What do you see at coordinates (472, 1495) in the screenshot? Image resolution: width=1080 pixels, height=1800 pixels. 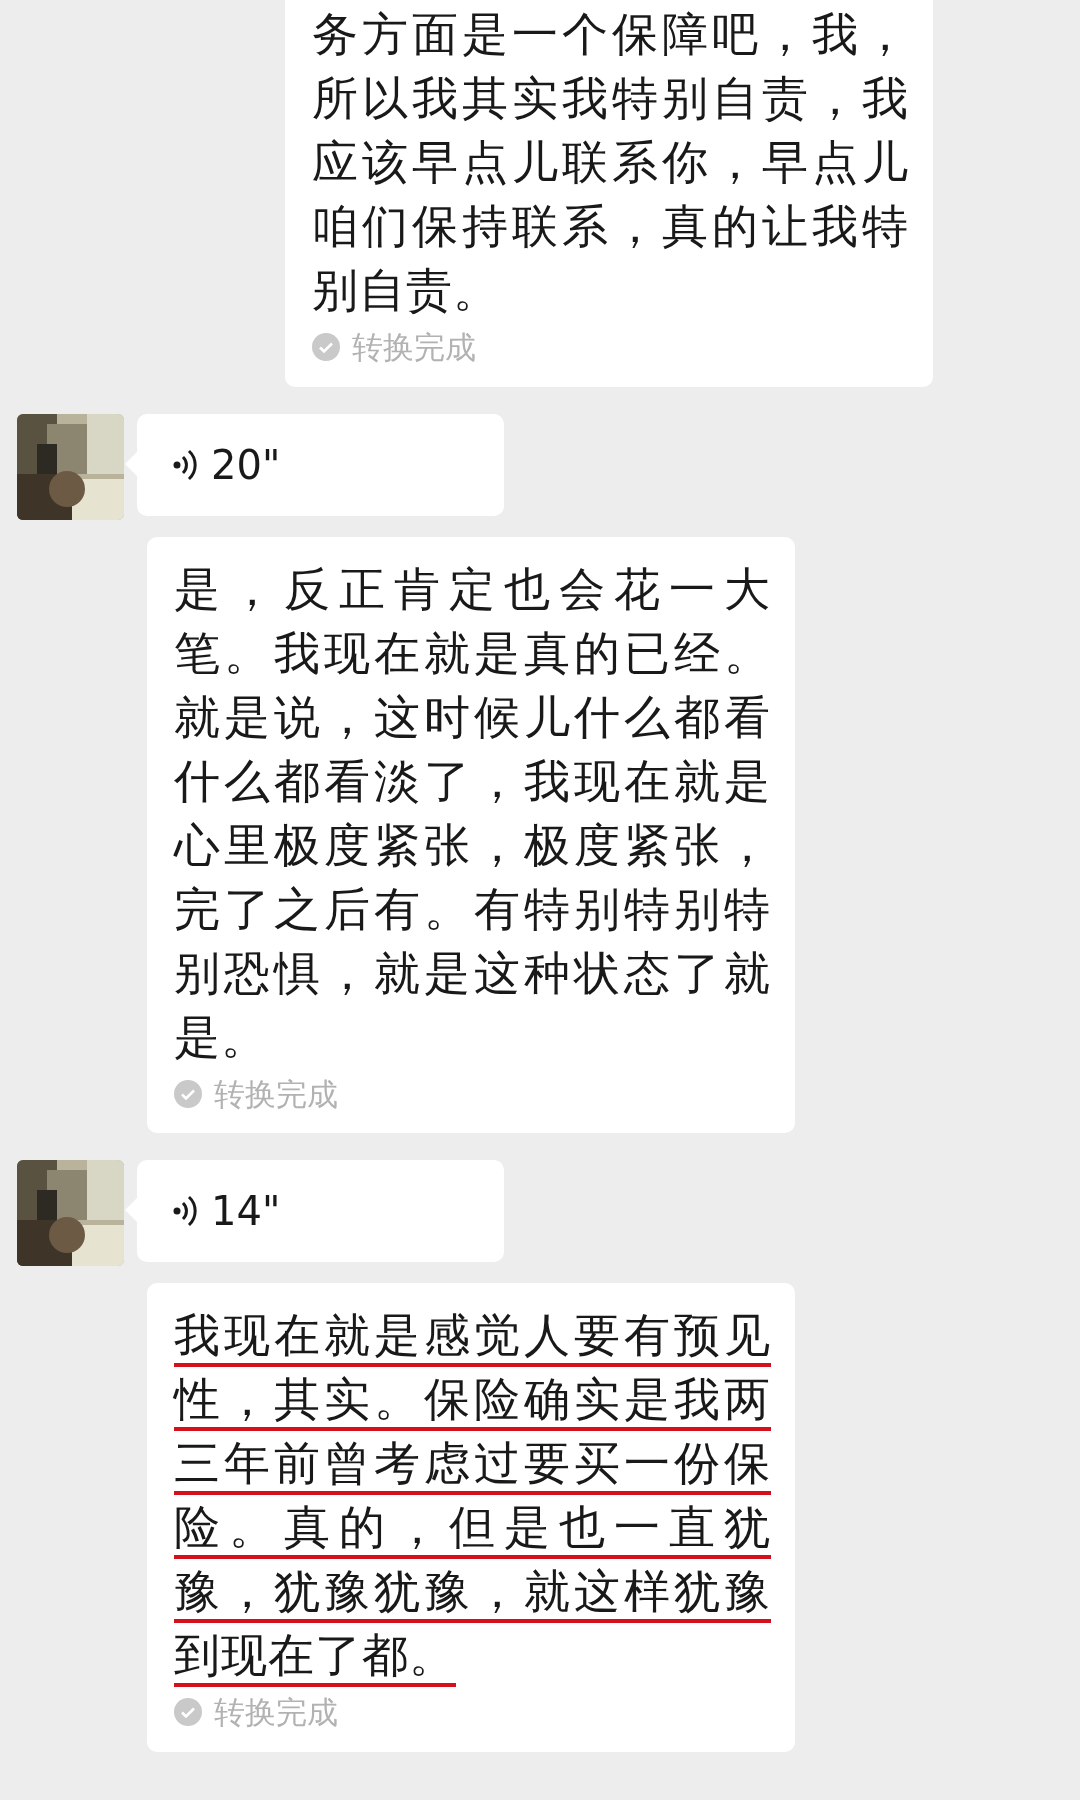 I see `transcript-text: 我现在就是感觉人要有预见性，其实。保险确实是我两三年前曾考虑过要买一份保险。真的，但是也一直犹豫，犹豫犹豫，就这样犹豫到现在了都。` at bounding box center [472, 1495].